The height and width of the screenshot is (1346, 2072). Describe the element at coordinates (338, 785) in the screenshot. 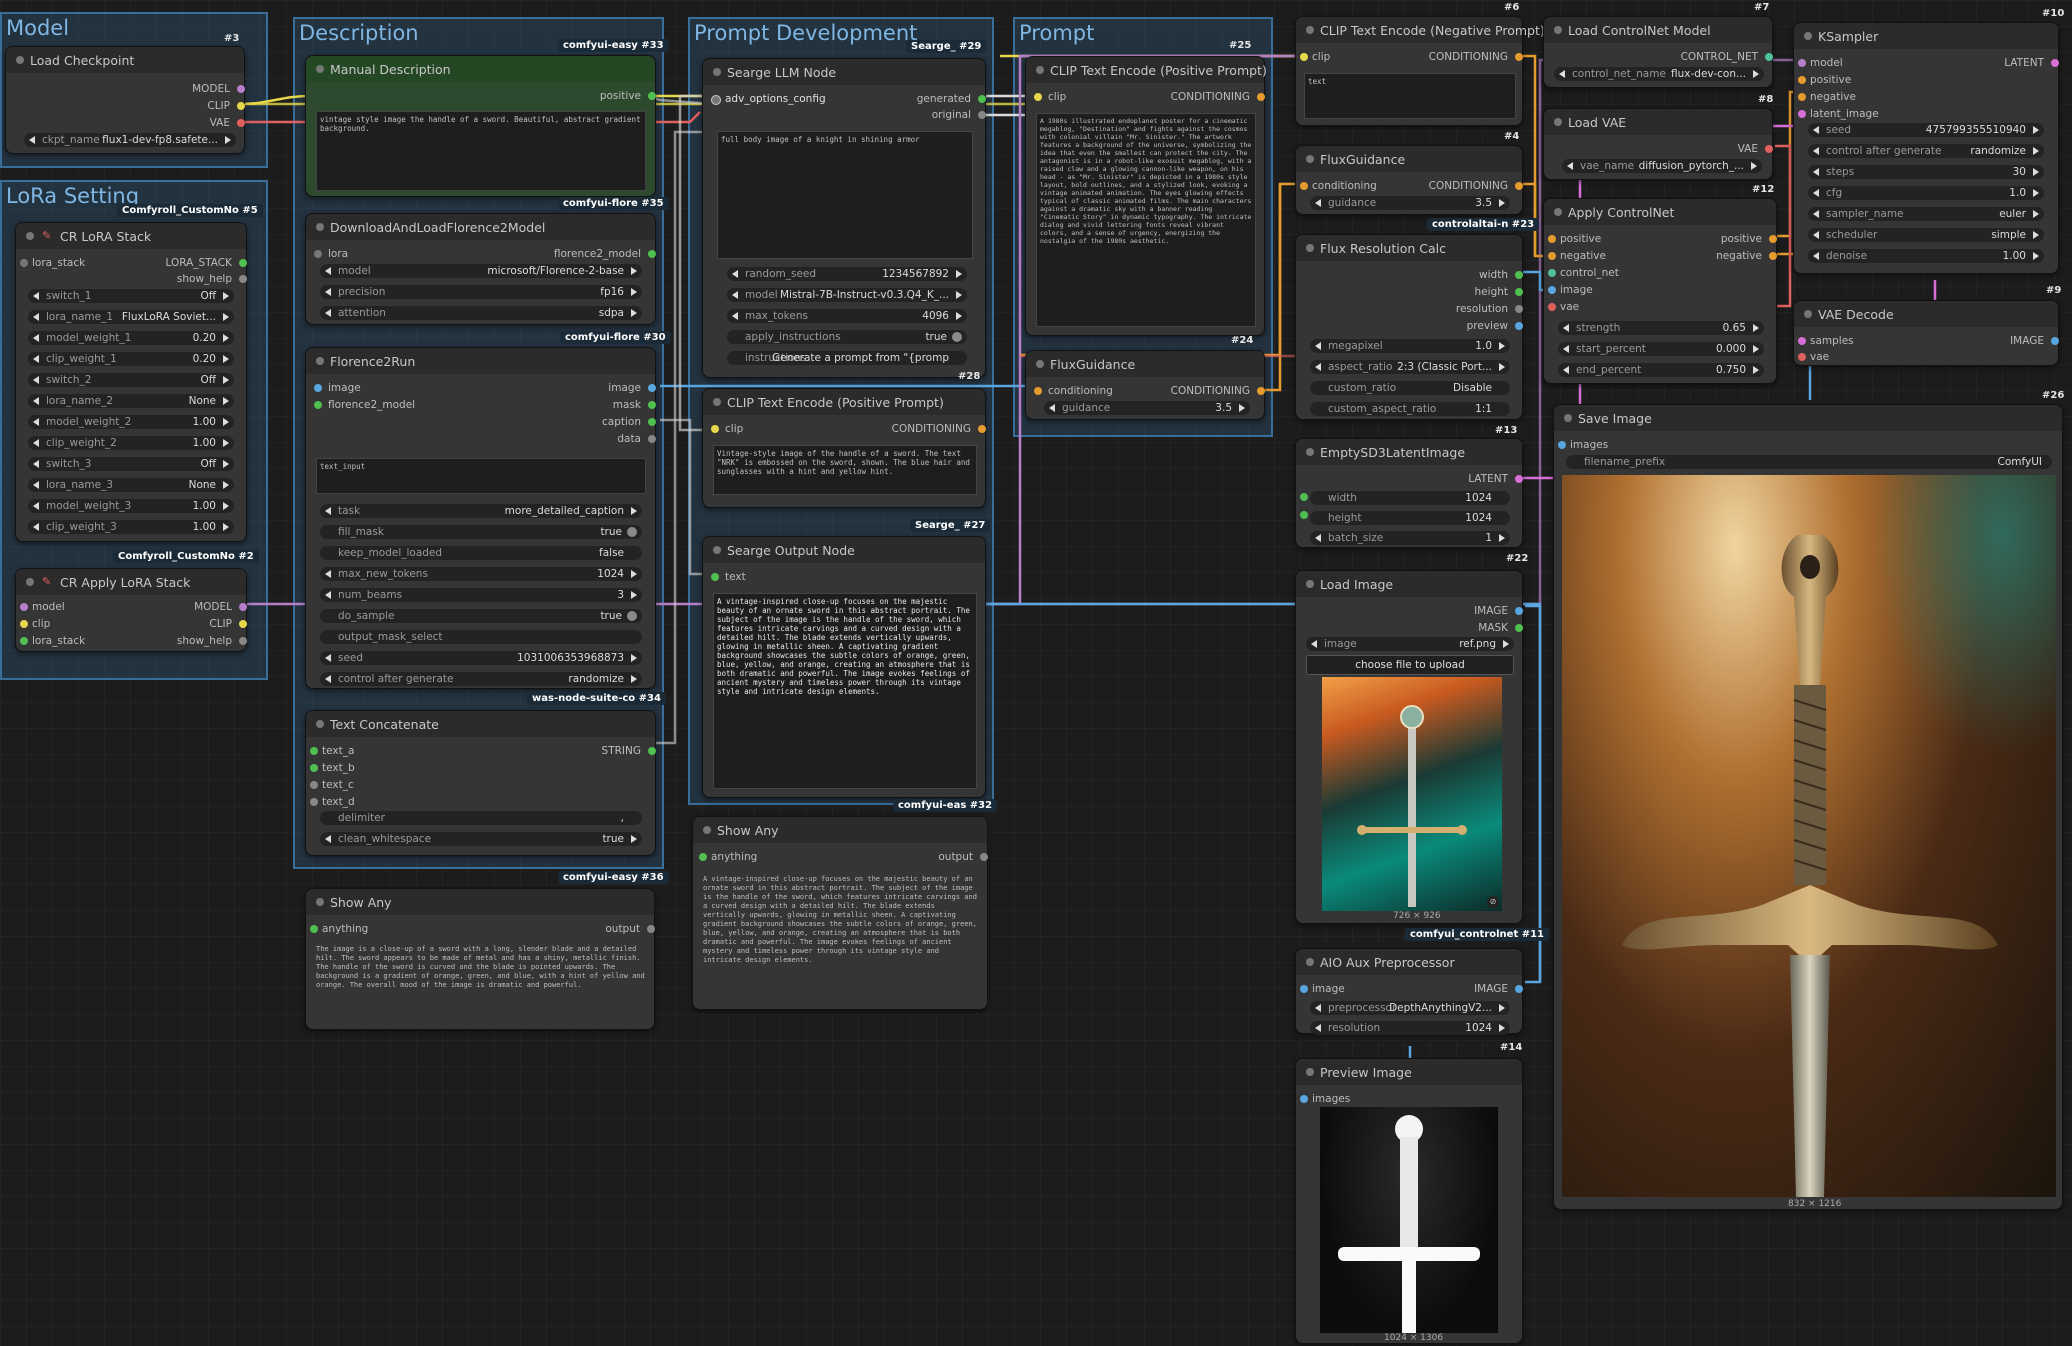

I see `input-text-c: text_c` at that location.